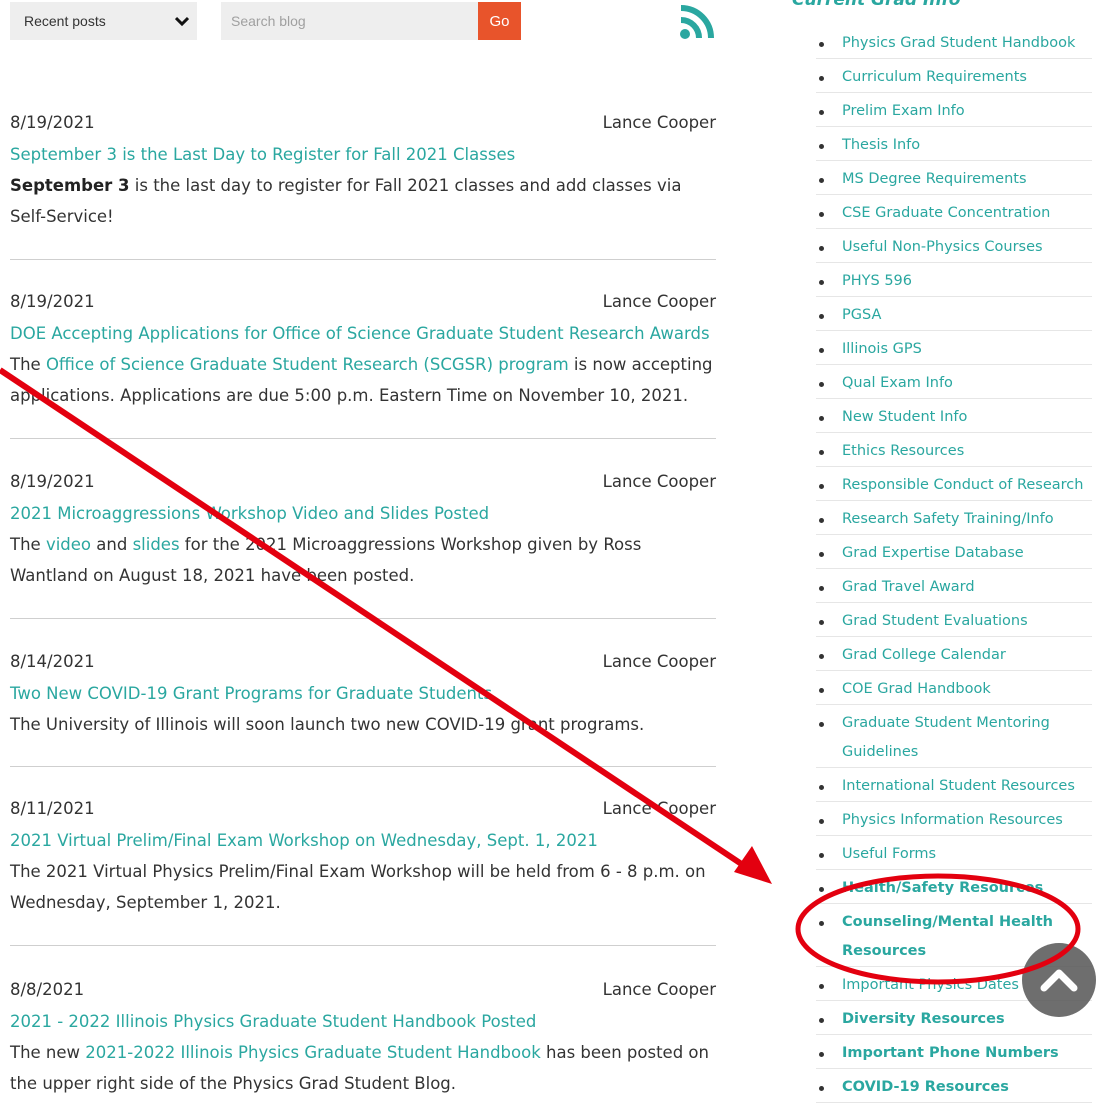 The width and height of the screenshot is (1105, 1107). I want to click on summary-text: The new, so click(48, 1052).